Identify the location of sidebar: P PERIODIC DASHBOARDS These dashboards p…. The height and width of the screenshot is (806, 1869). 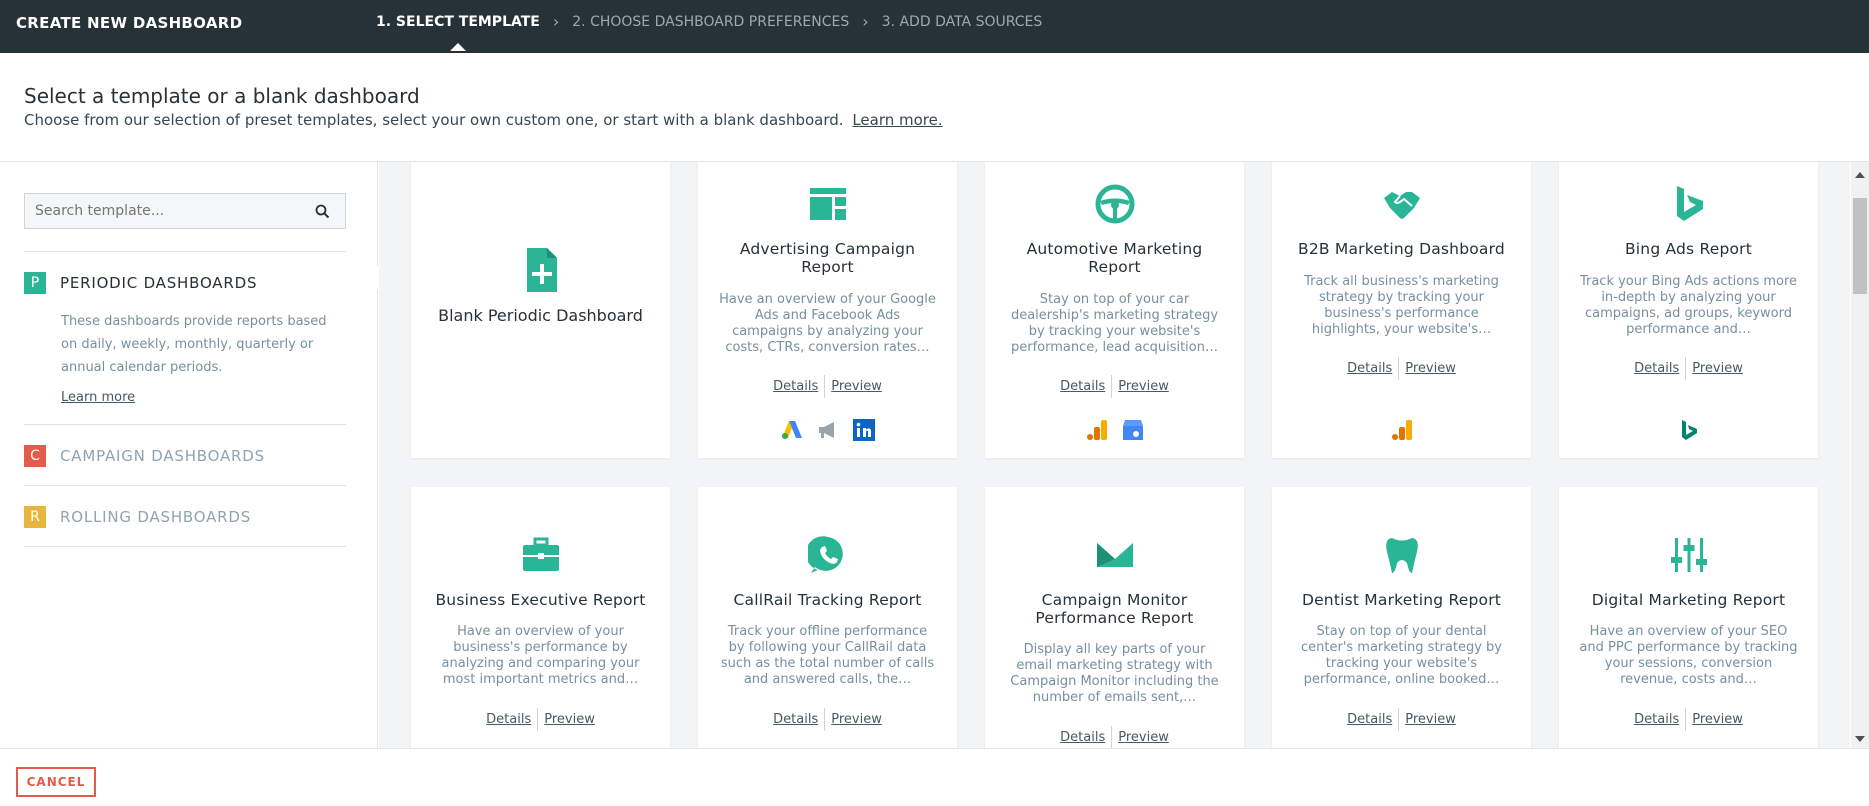
(189, 455).